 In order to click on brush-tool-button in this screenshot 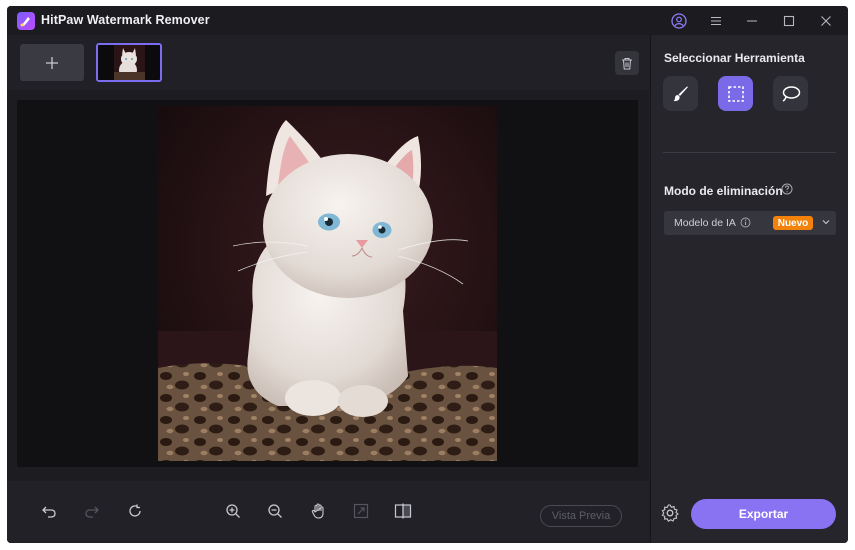, I will do `click(680, 93)`.